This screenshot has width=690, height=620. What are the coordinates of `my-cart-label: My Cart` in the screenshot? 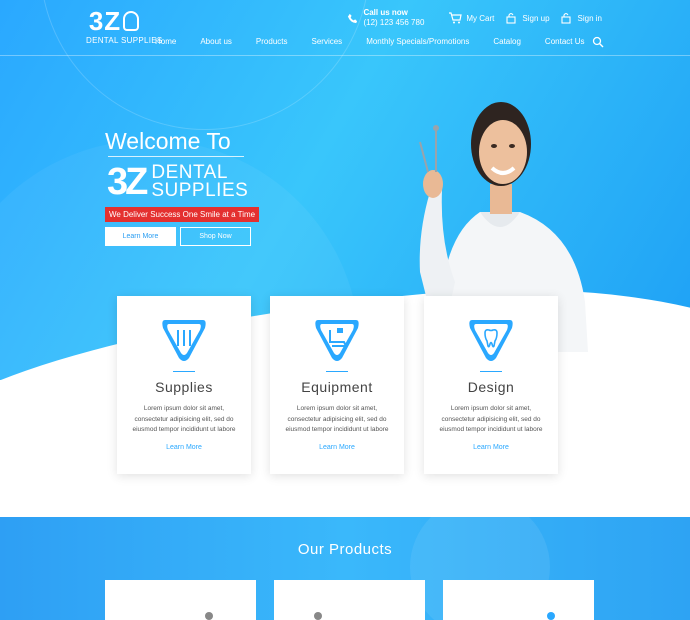 It's located at (480, 18).